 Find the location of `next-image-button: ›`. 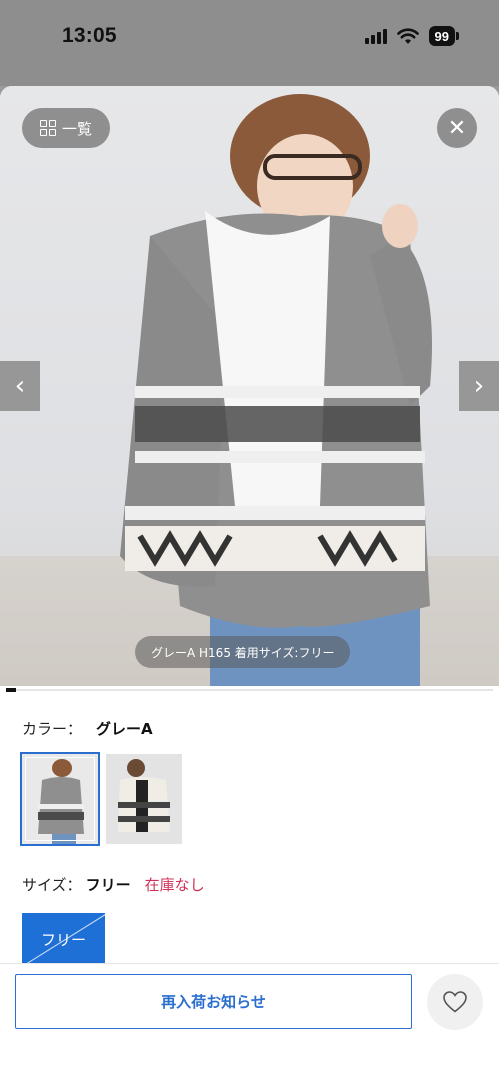

next-image-button: › is located at coordinates (479, 386).